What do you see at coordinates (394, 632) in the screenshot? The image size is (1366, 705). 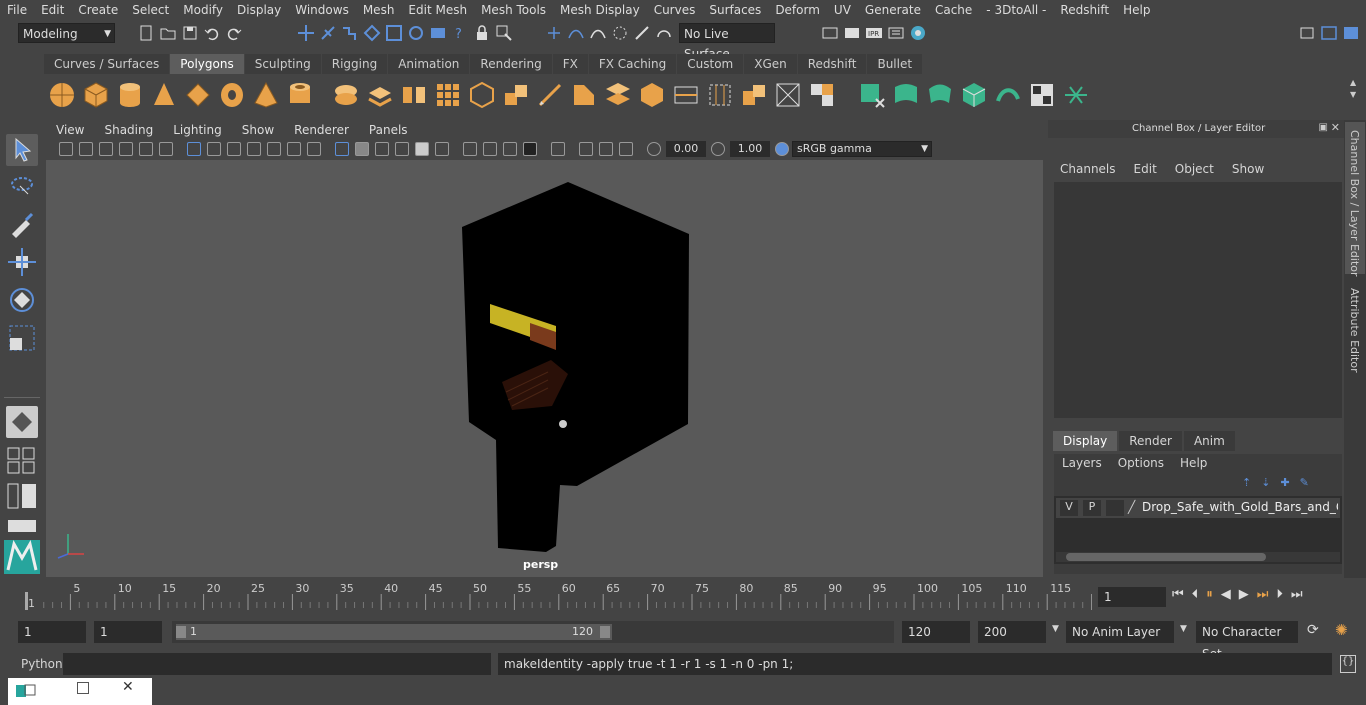 I see `range-slider-track: 1 120` at bounding box center [394, 632].